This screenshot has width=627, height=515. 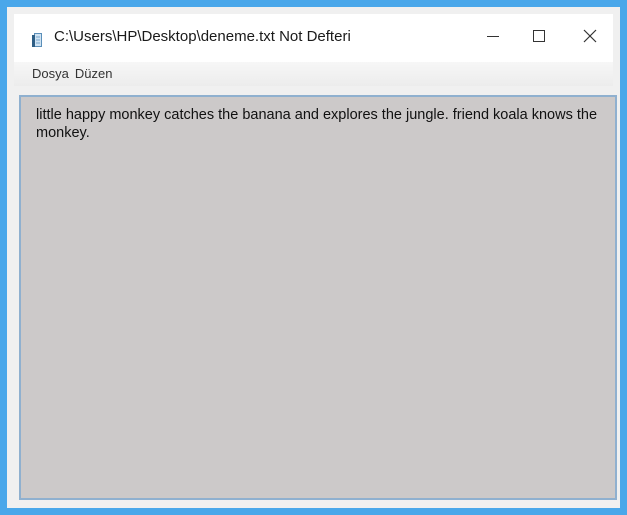 I want to click on close-button, so click(x=590, y=38).